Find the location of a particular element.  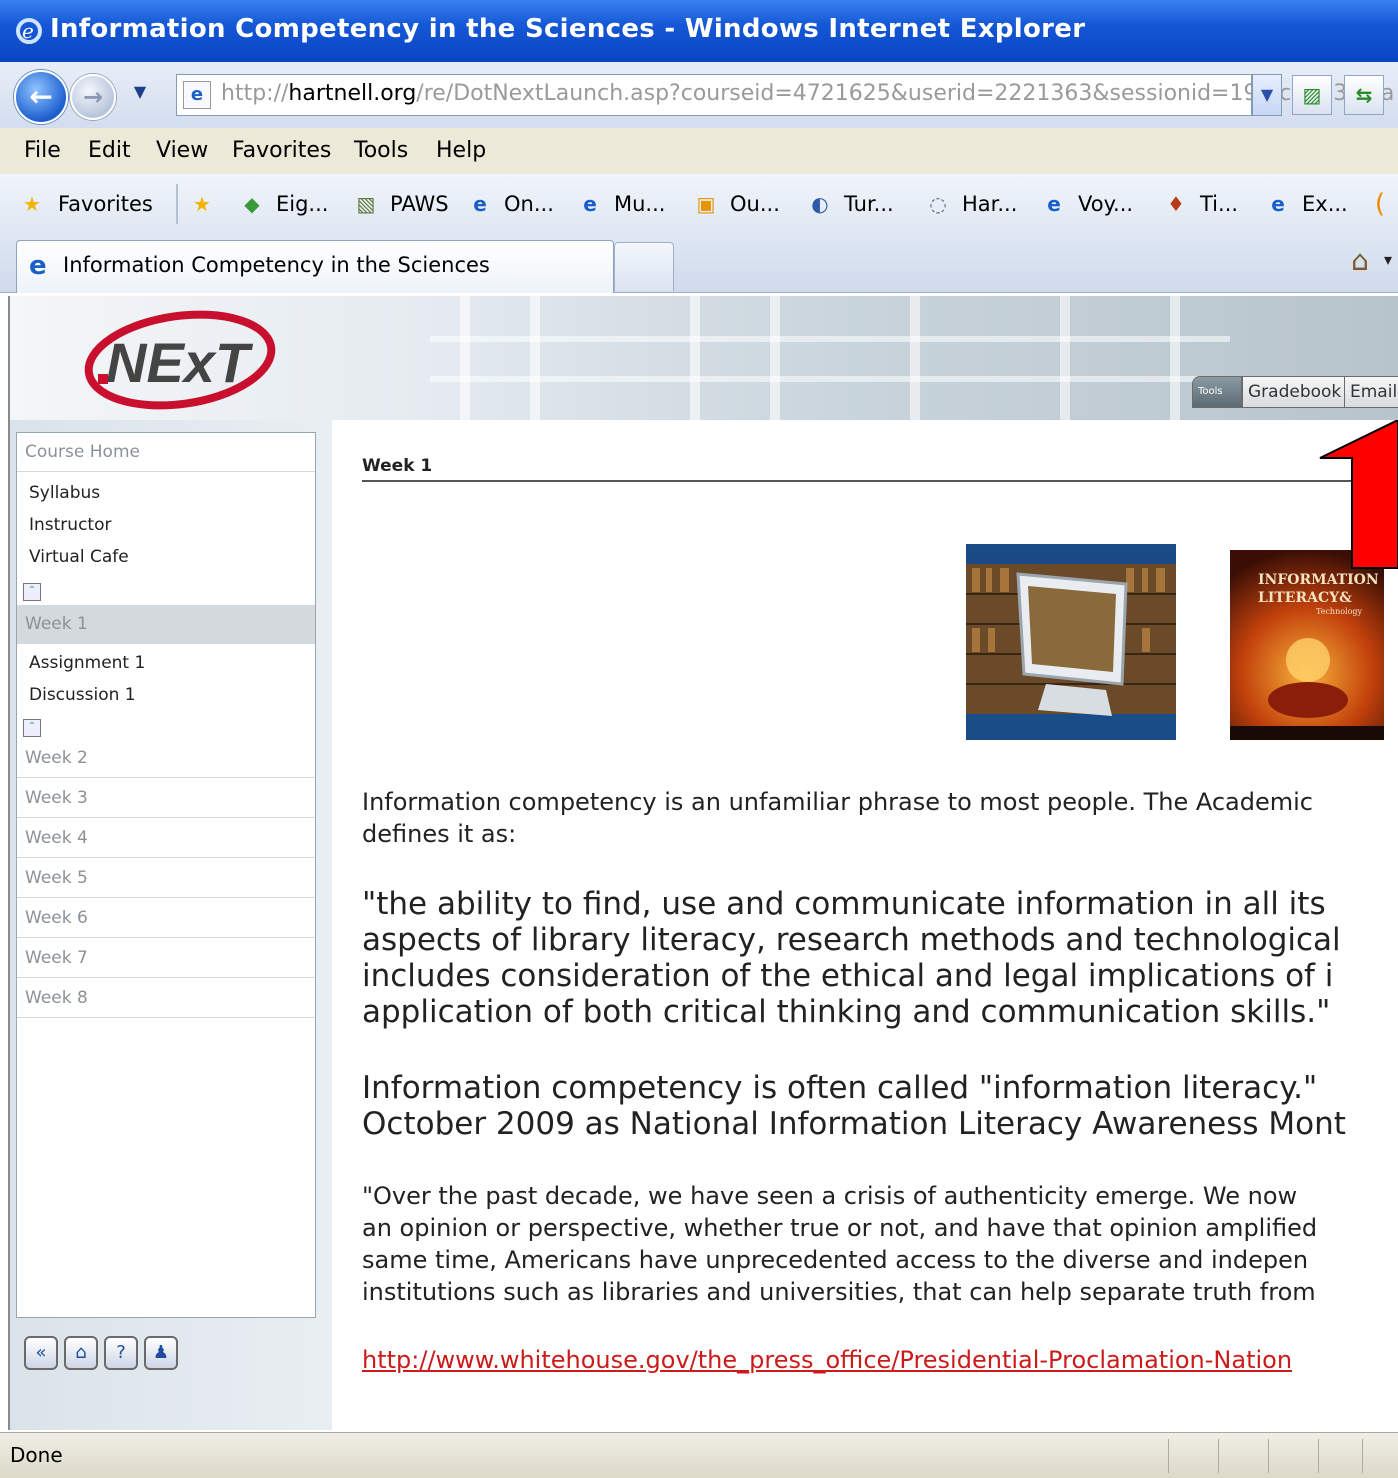

menu-tools: Tools is located at coordinates (381, 150).